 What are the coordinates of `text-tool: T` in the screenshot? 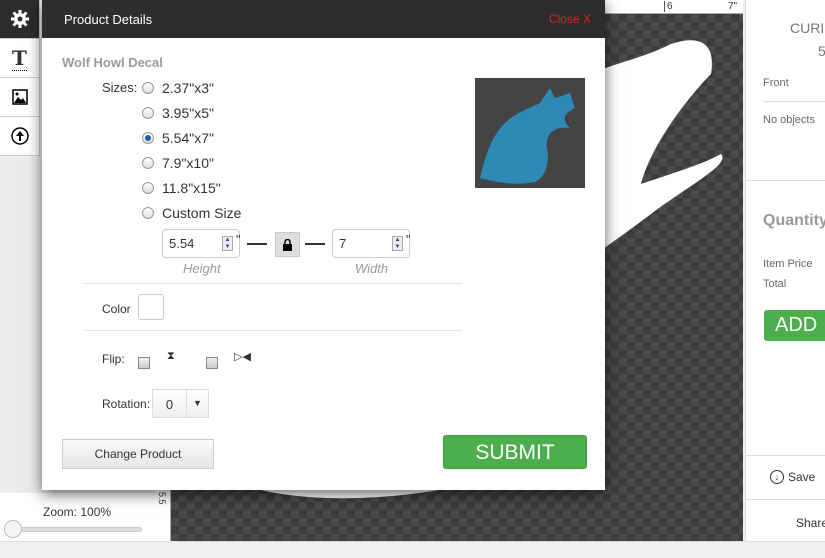 It's located at (20, 58).